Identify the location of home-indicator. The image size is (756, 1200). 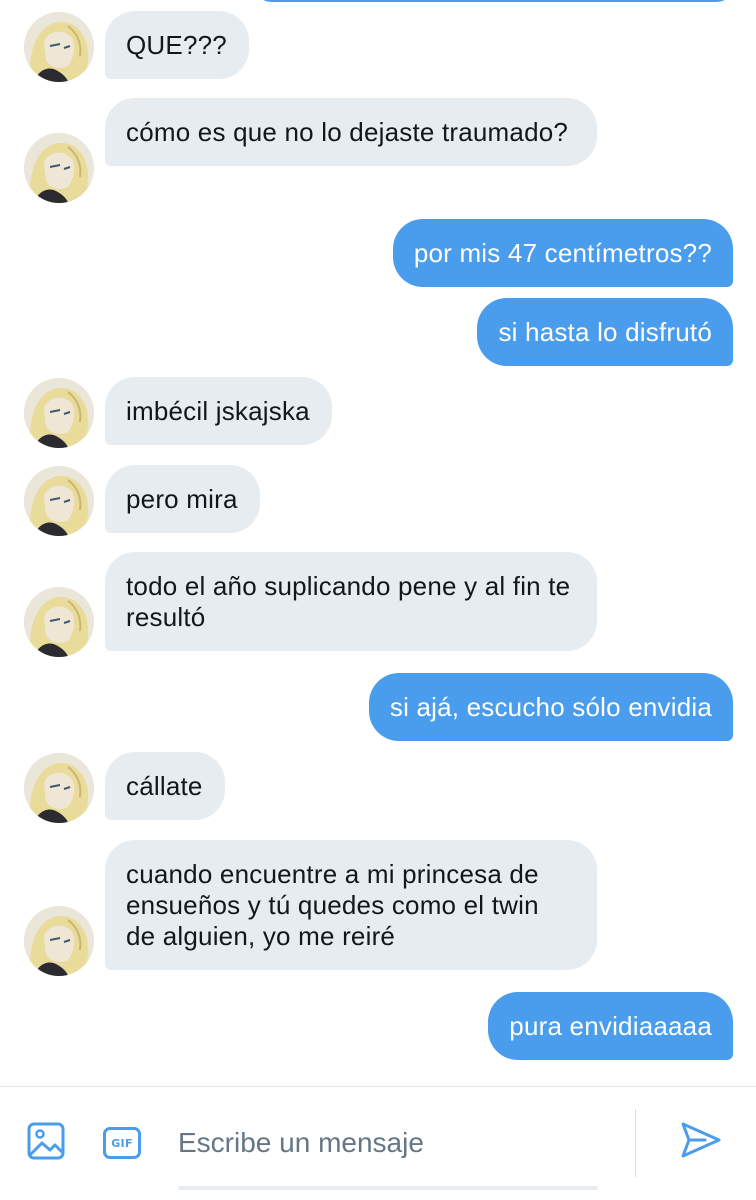
(388, 1188).